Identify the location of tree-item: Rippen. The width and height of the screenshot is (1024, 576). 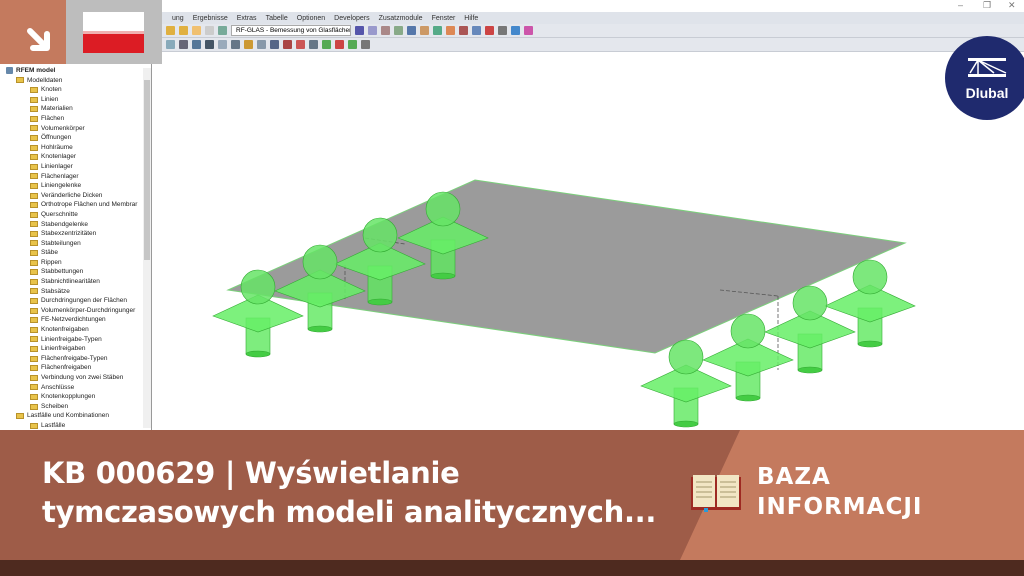
(75, 263).